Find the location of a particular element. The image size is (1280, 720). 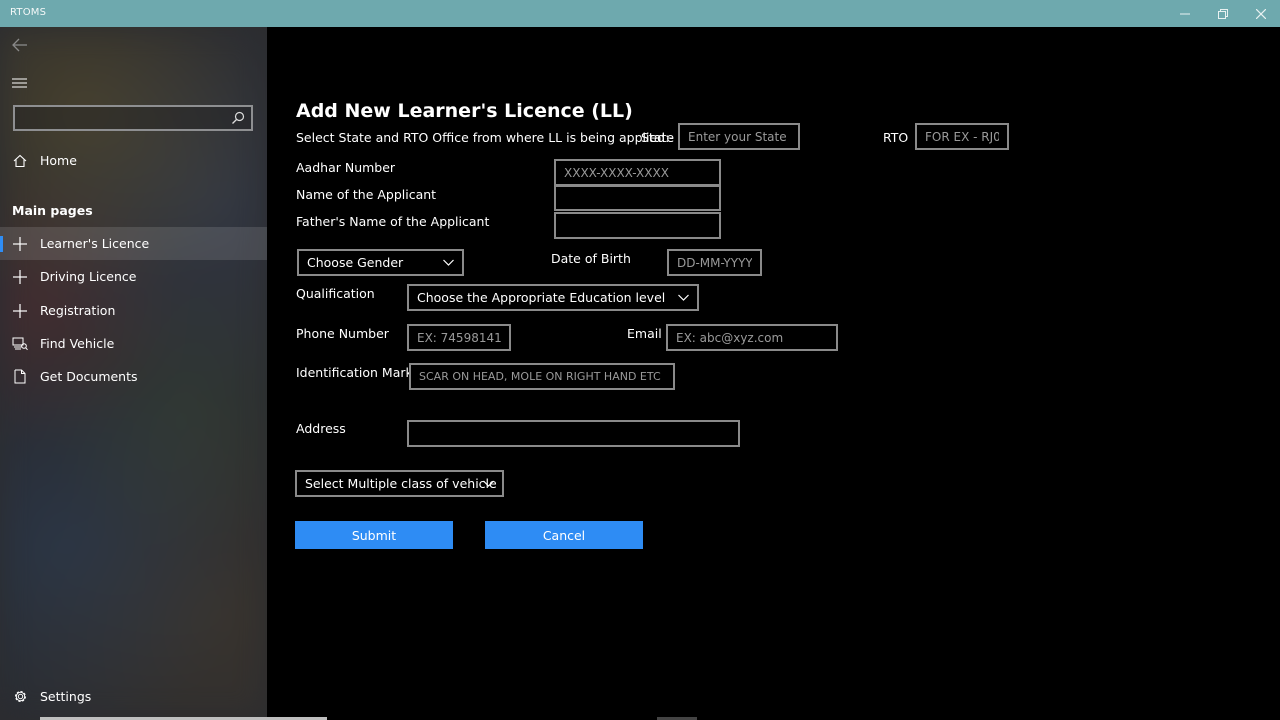

father-name-input is located at coordinates (637, 225).